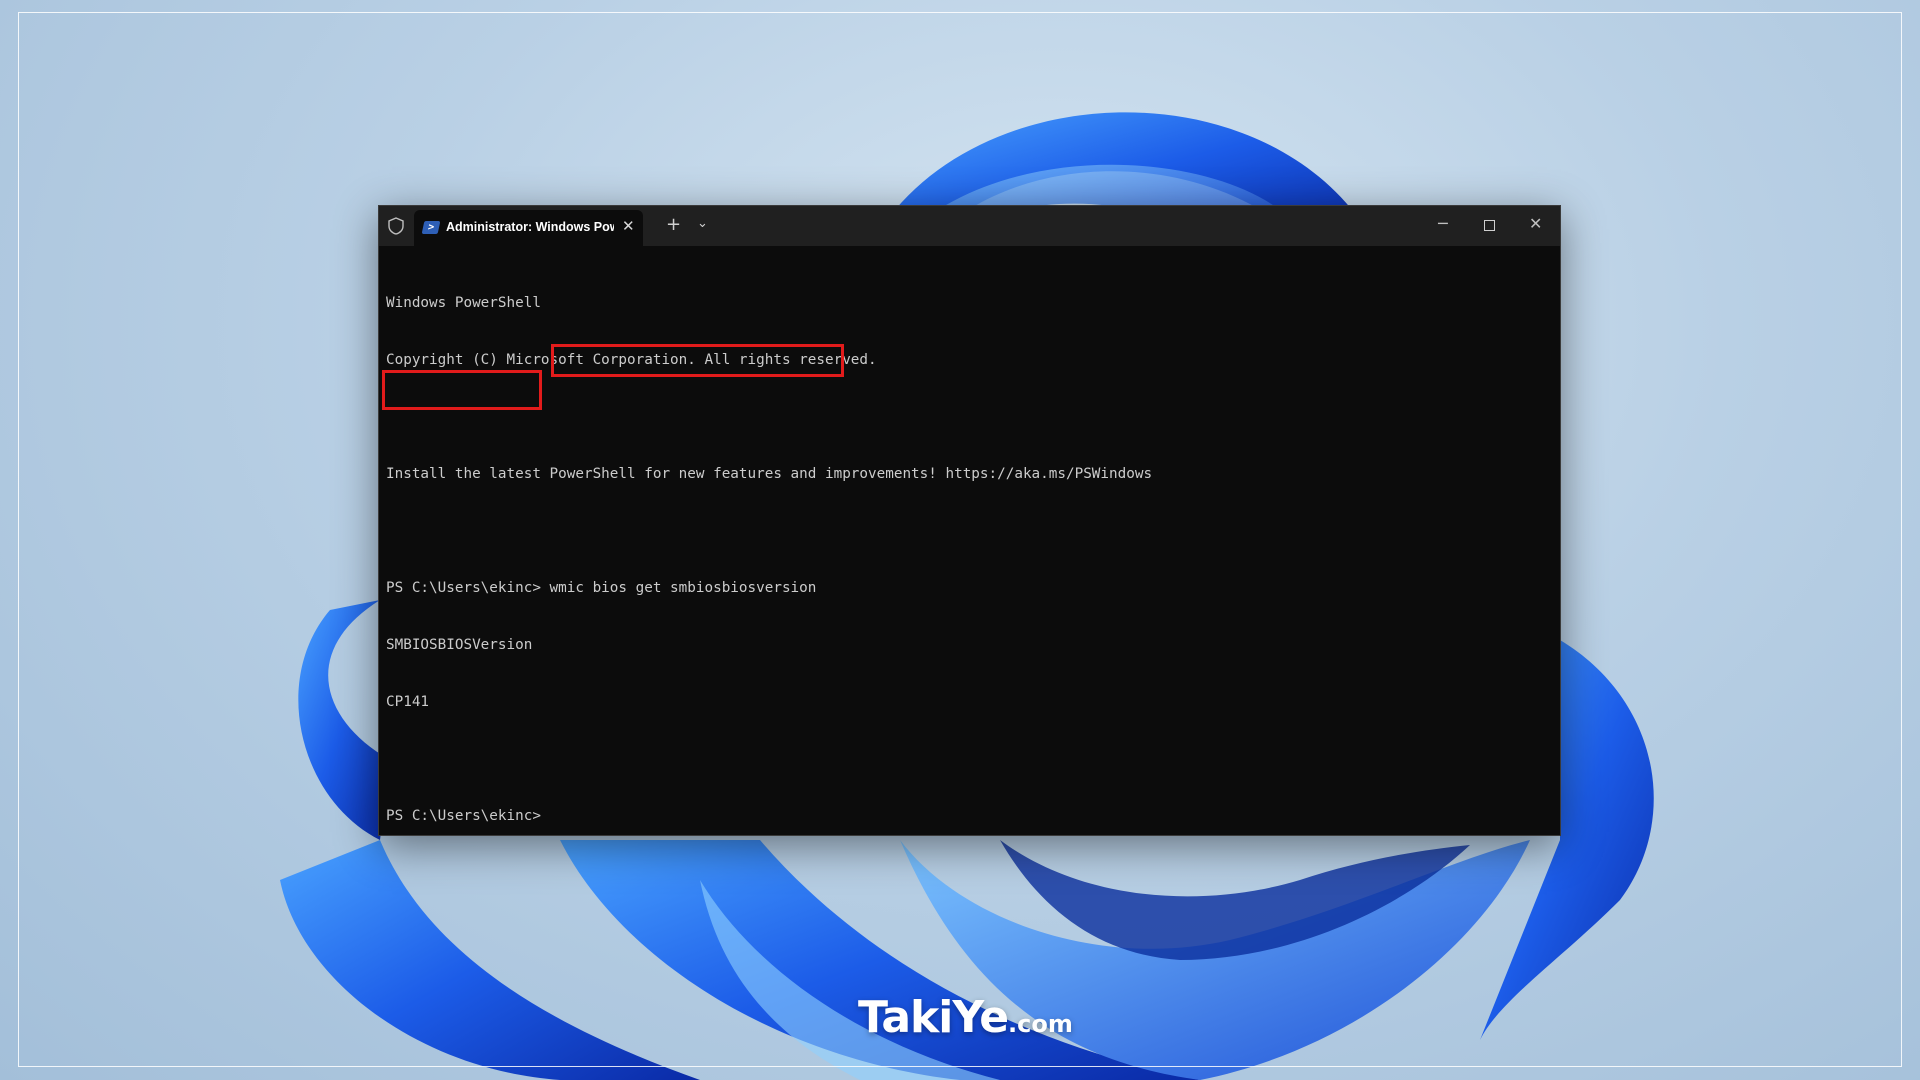  Describe the element at coordinates (408, 702) in the screenshot. I see `console-output-value: CP141` at that location.